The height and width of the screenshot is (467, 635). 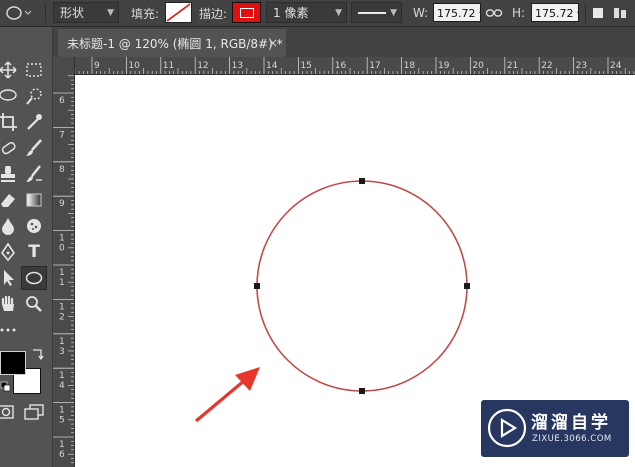 I want to click on zoom-tool, so click(x=34, y=304).